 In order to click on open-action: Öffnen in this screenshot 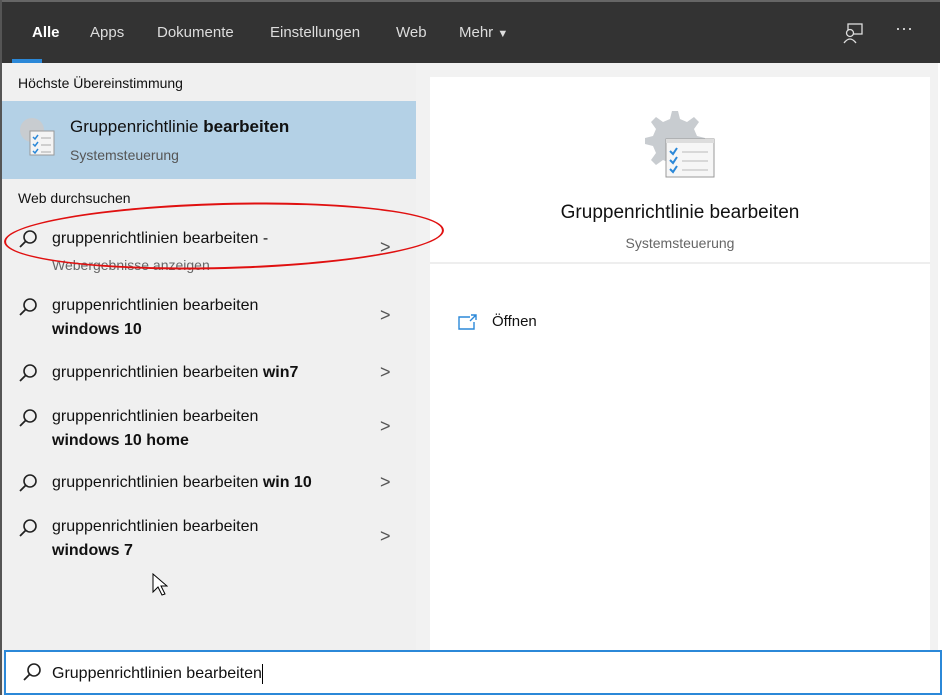, I will do `click(497, 321)`.